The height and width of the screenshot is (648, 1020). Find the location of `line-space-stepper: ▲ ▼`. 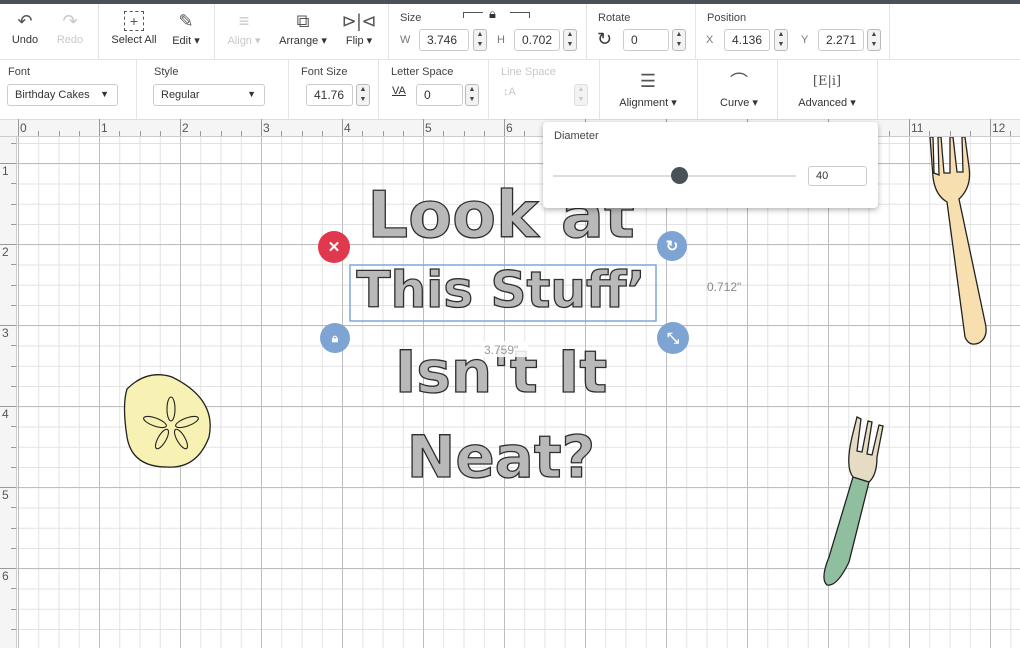

line-space-stepper: ▲ ▼ is located at coordinates (581, 95).